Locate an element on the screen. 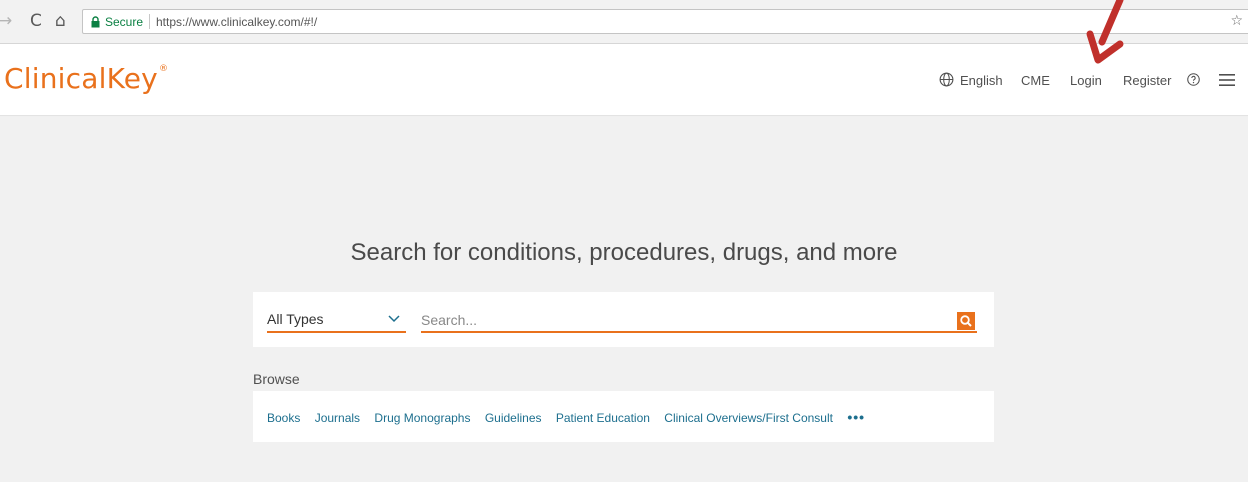  register-link: Register is located at coordinates (1147, 80).